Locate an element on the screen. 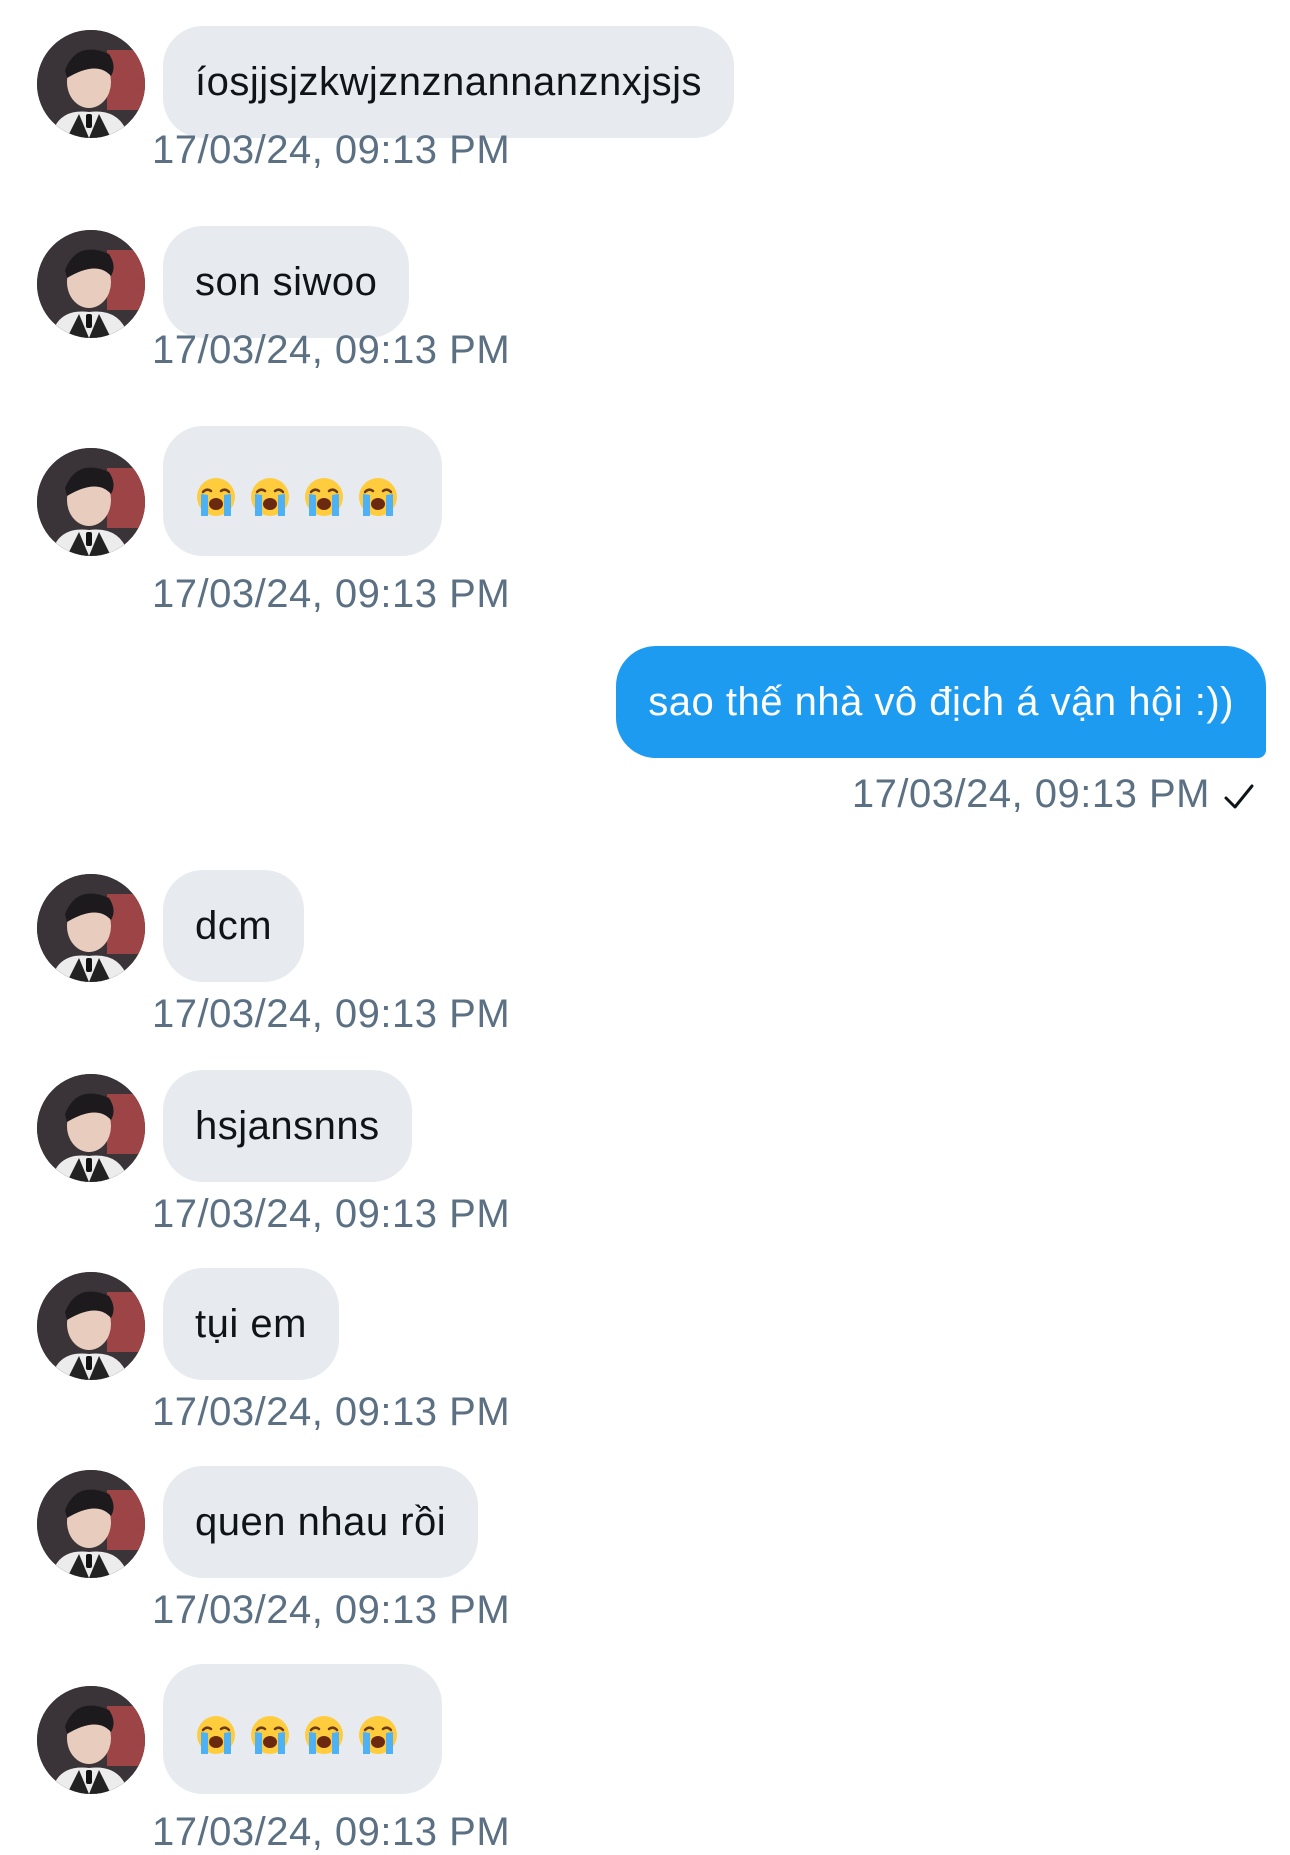  message-bubble: son siwoo is located at coordinates (286, 282).